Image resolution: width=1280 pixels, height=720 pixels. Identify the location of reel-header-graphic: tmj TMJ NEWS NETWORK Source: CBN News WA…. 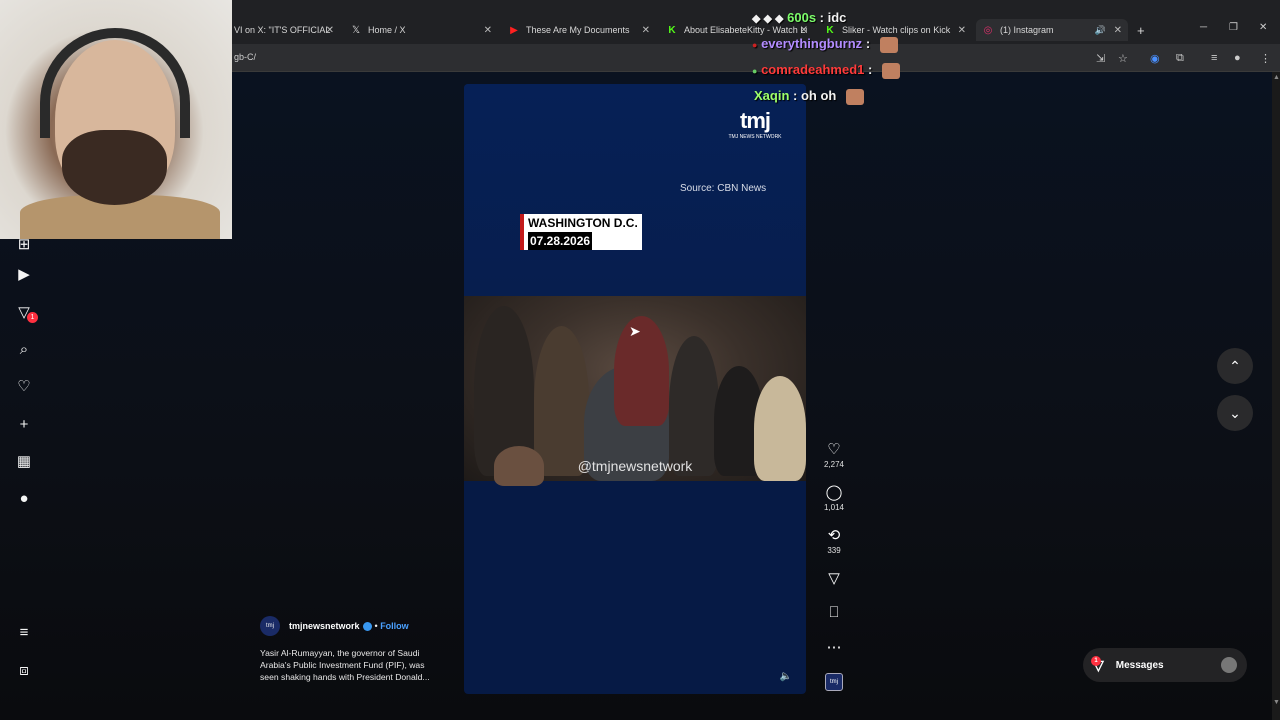
(635, 190).